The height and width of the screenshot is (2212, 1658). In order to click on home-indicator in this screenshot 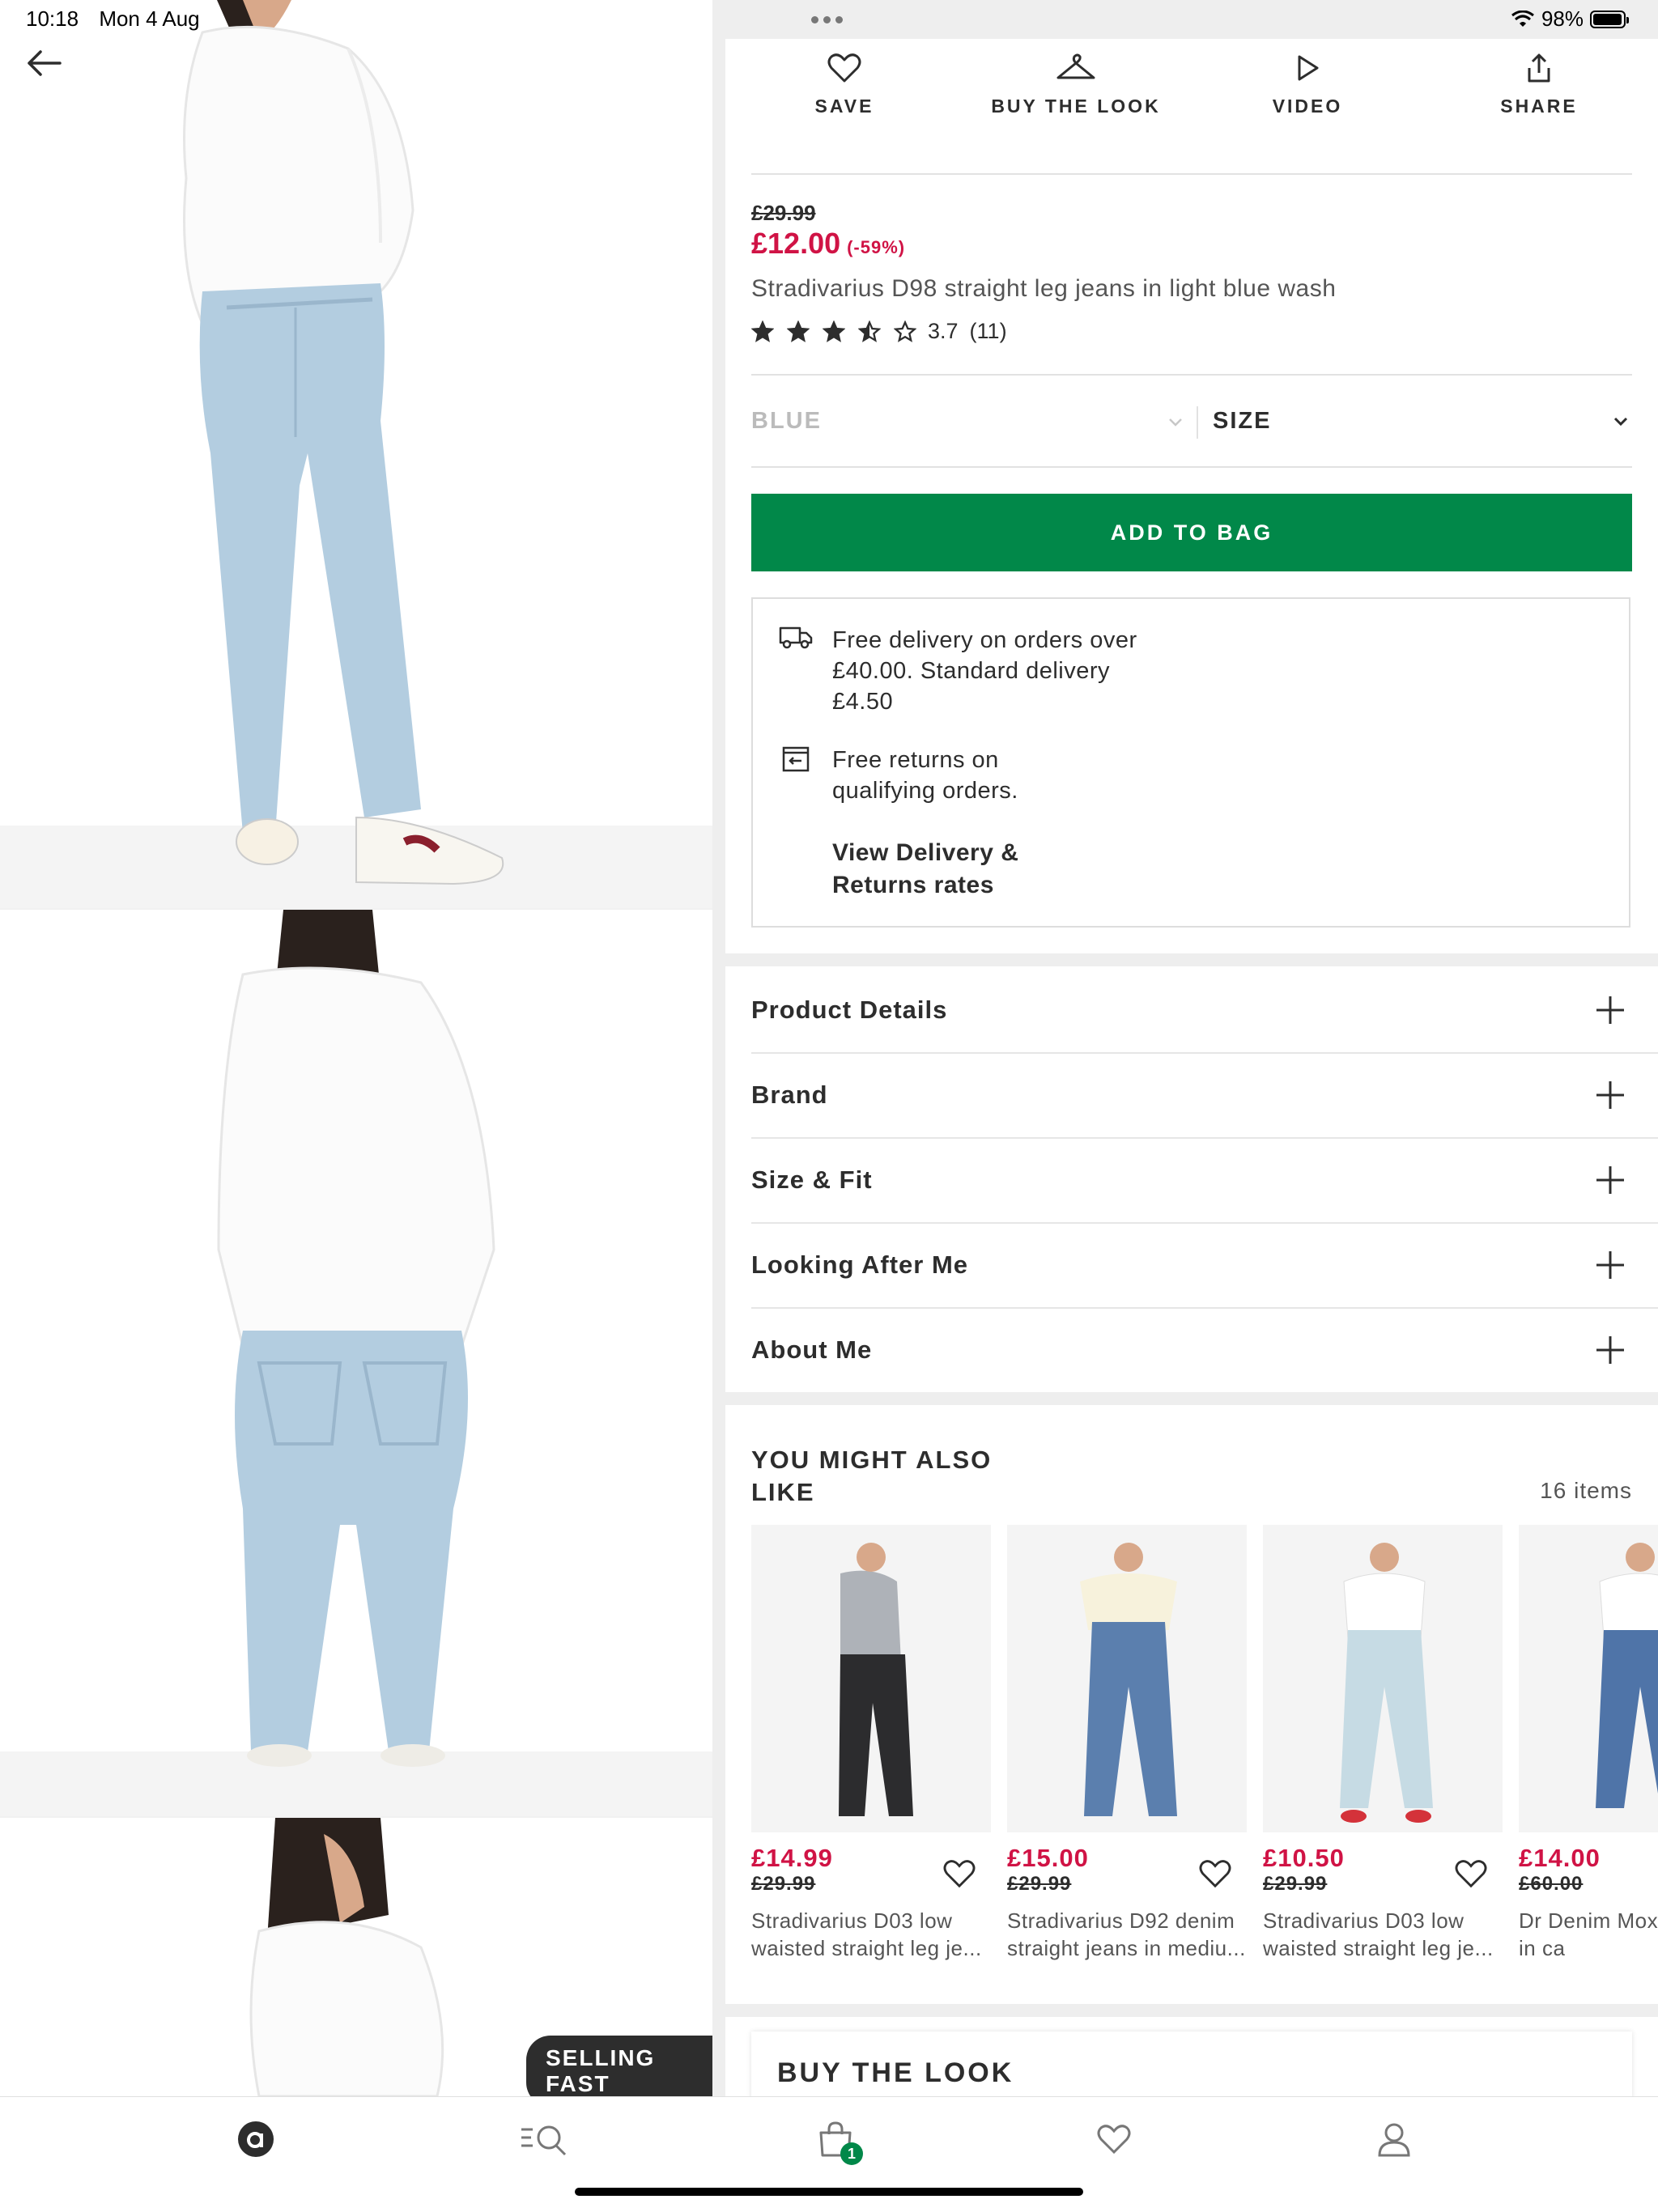, I will do `click(829, 2192)`.